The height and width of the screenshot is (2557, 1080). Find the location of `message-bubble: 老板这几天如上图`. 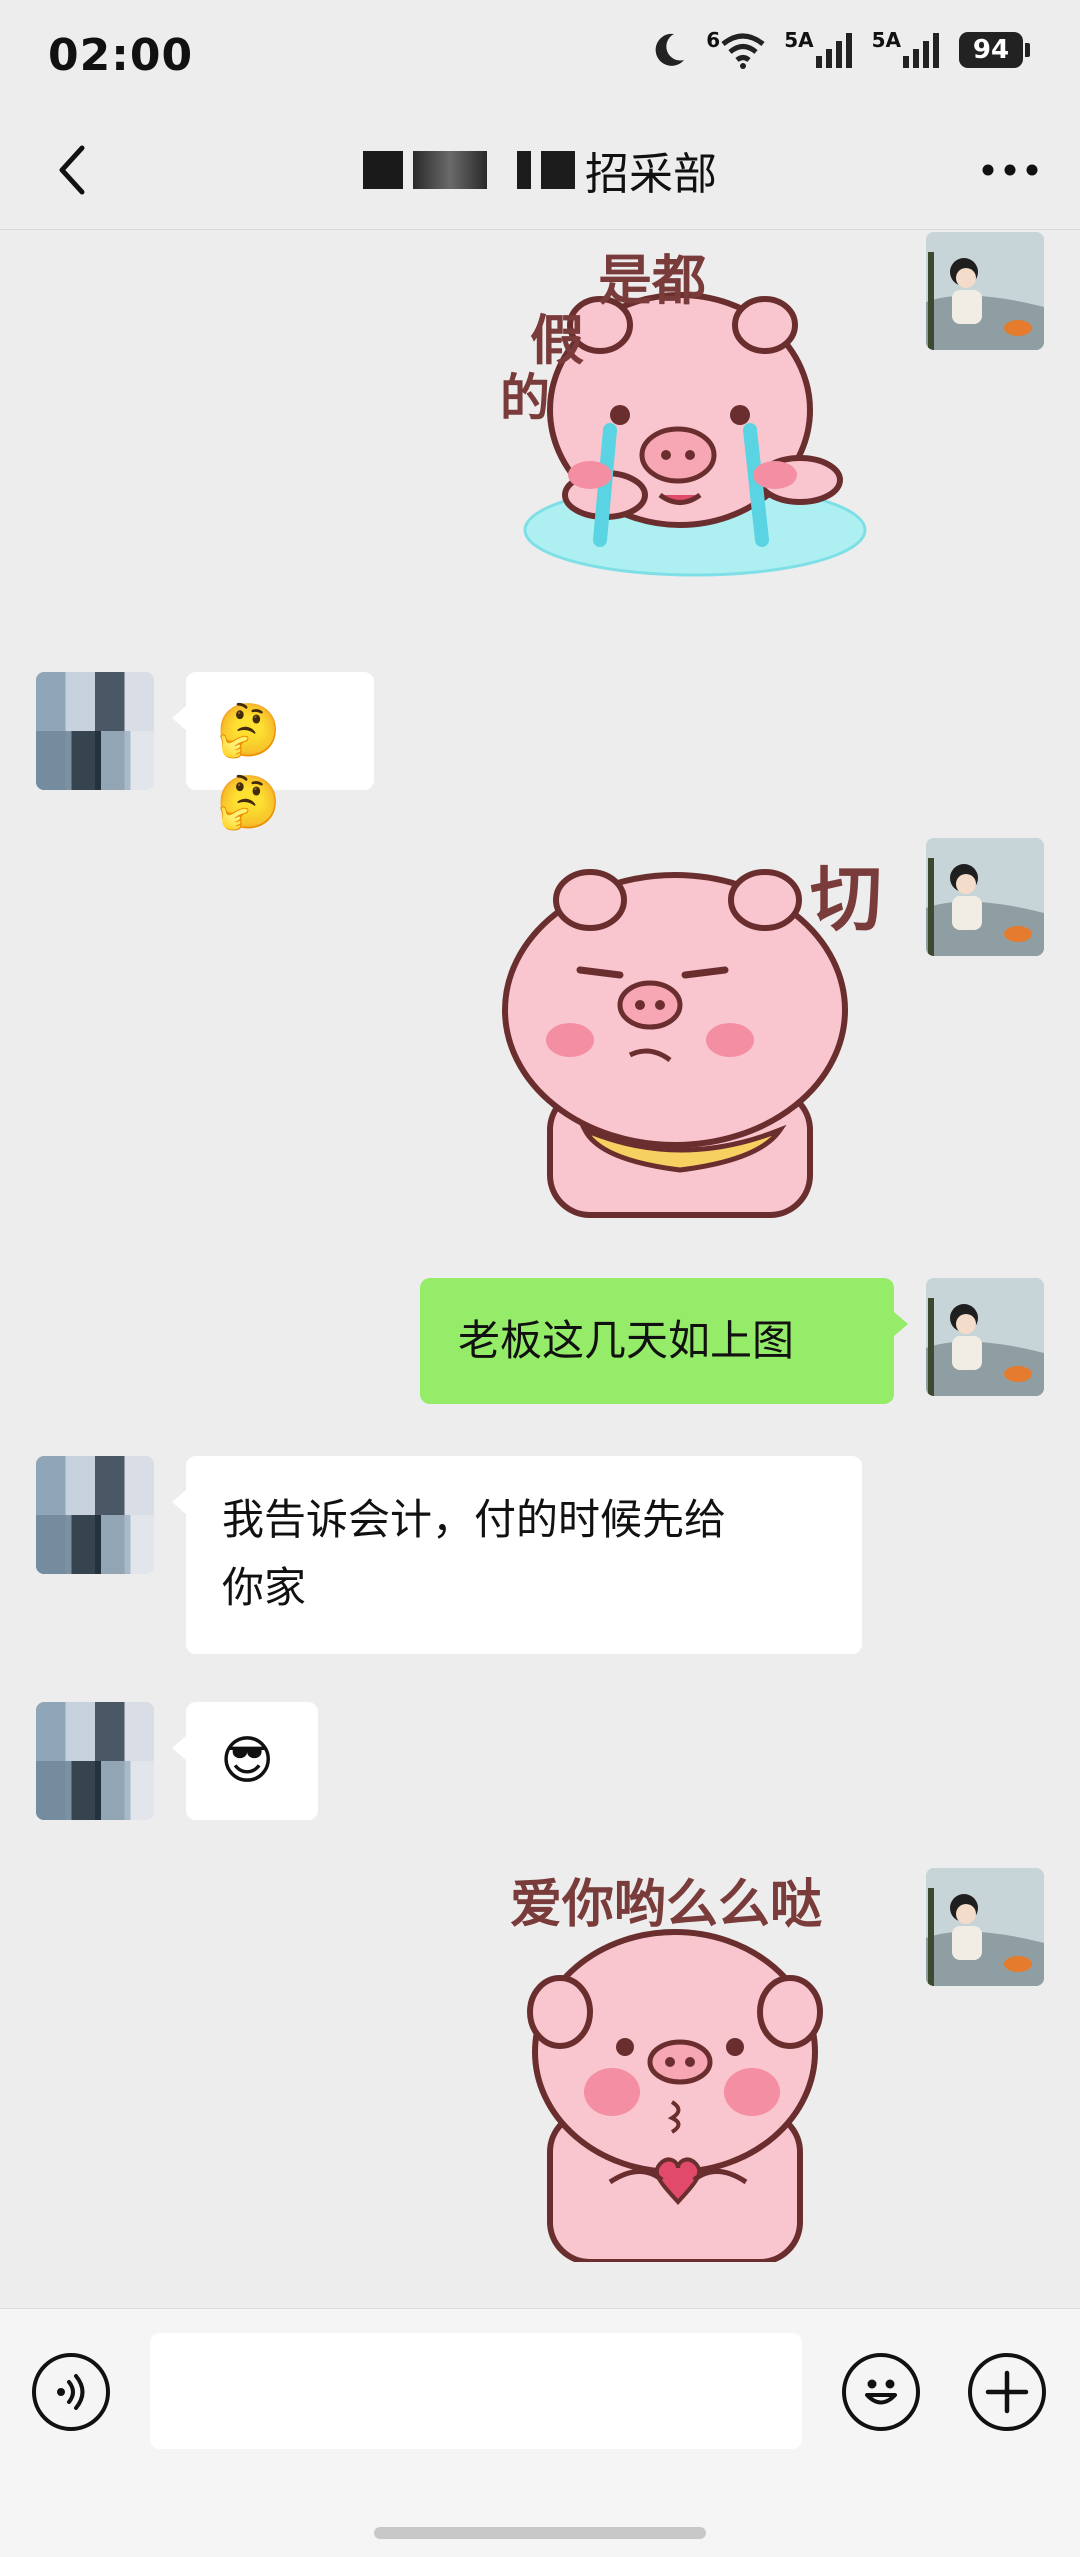

message-bubble: 老板这几天如上图 is located at coordinates (664, 1341).